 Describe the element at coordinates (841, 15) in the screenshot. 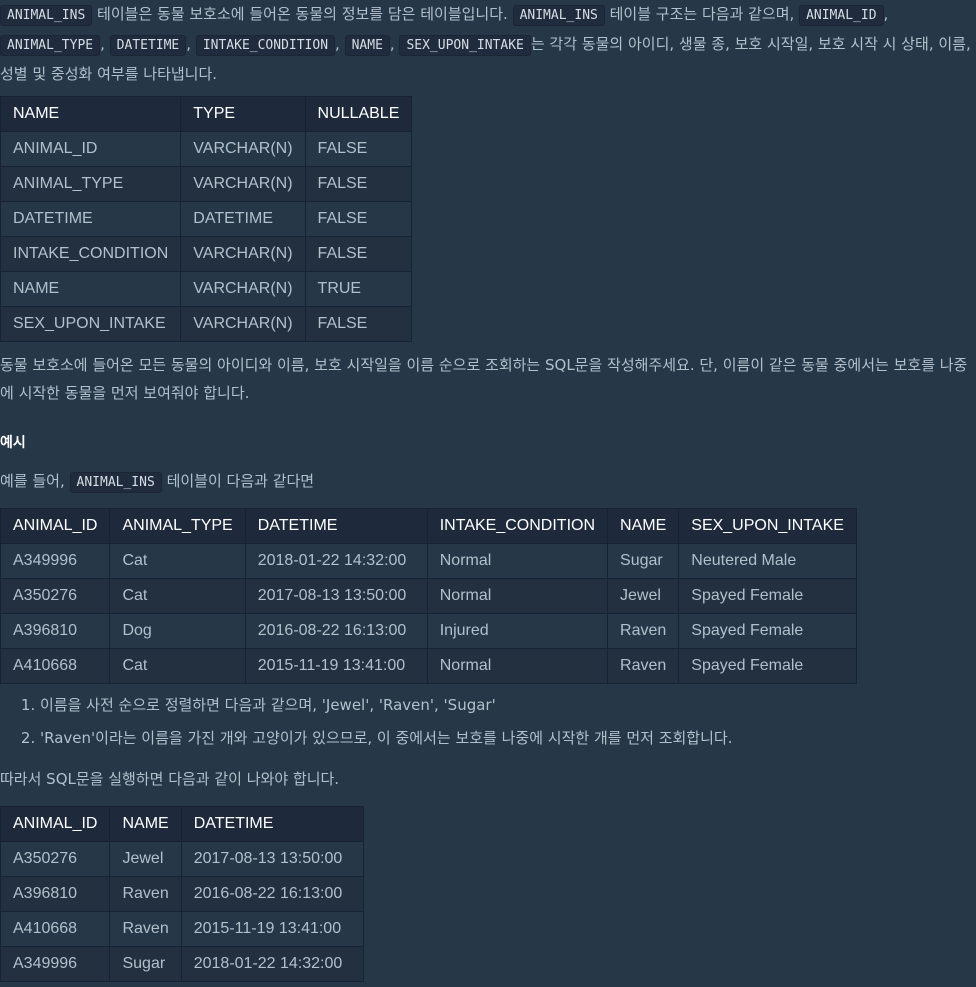

I see `inline-code: ANIMAL_ID` at that location.